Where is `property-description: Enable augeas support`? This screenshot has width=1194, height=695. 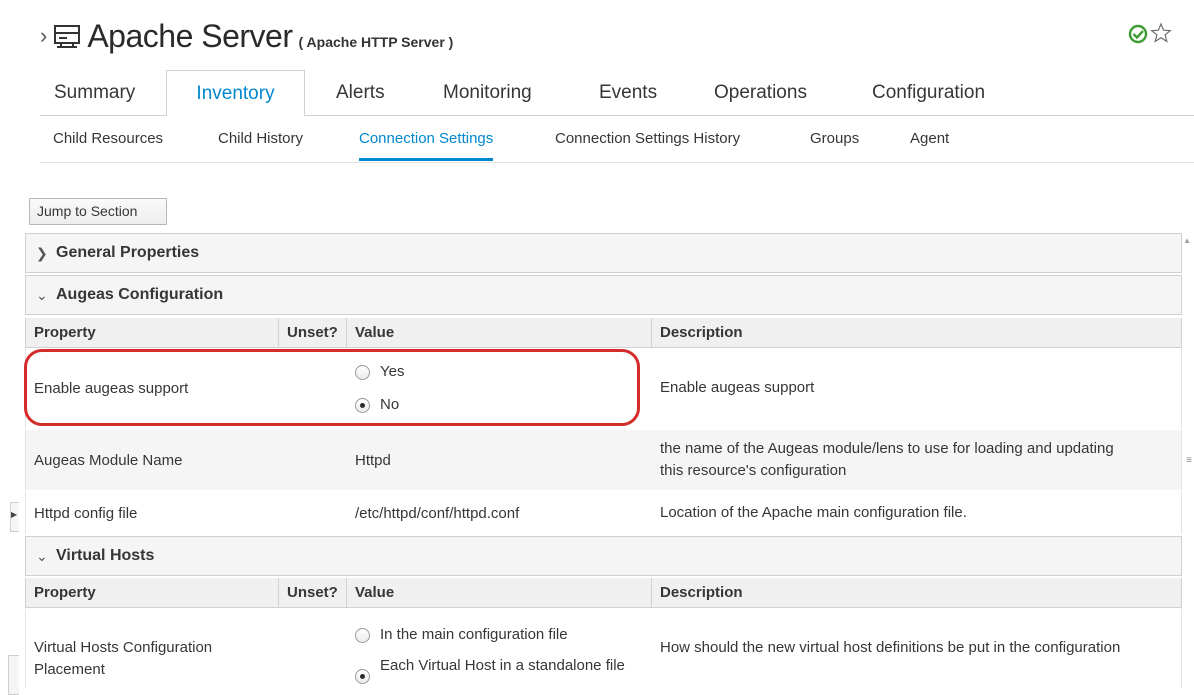 property-description: Enable augeas support is located at coordinates (737, 387).